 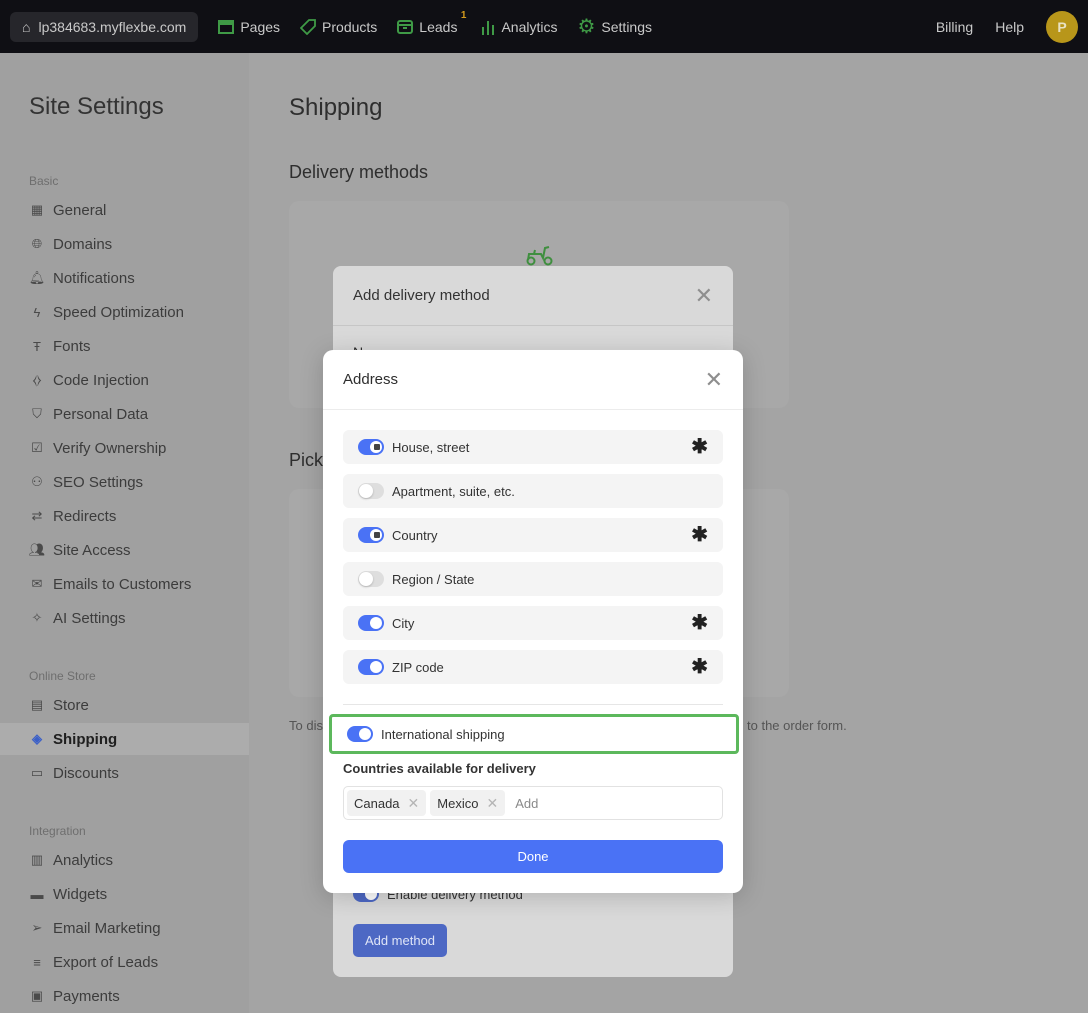 I want to click on note-text-right: to the order form., so click(x=797, y=725).